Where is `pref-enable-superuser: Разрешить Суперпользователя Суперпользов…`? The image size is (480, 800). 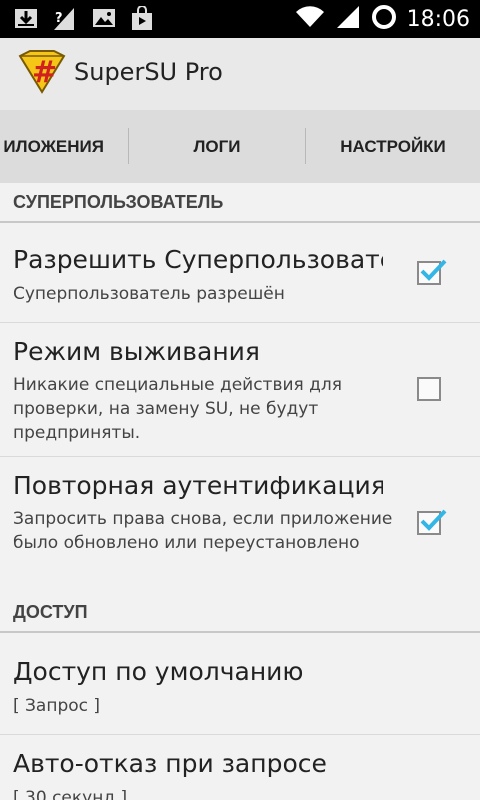 pref-enable-superuser: Разрешить Суперпользователя Суперпользов… is located at coordinates (240, 272).